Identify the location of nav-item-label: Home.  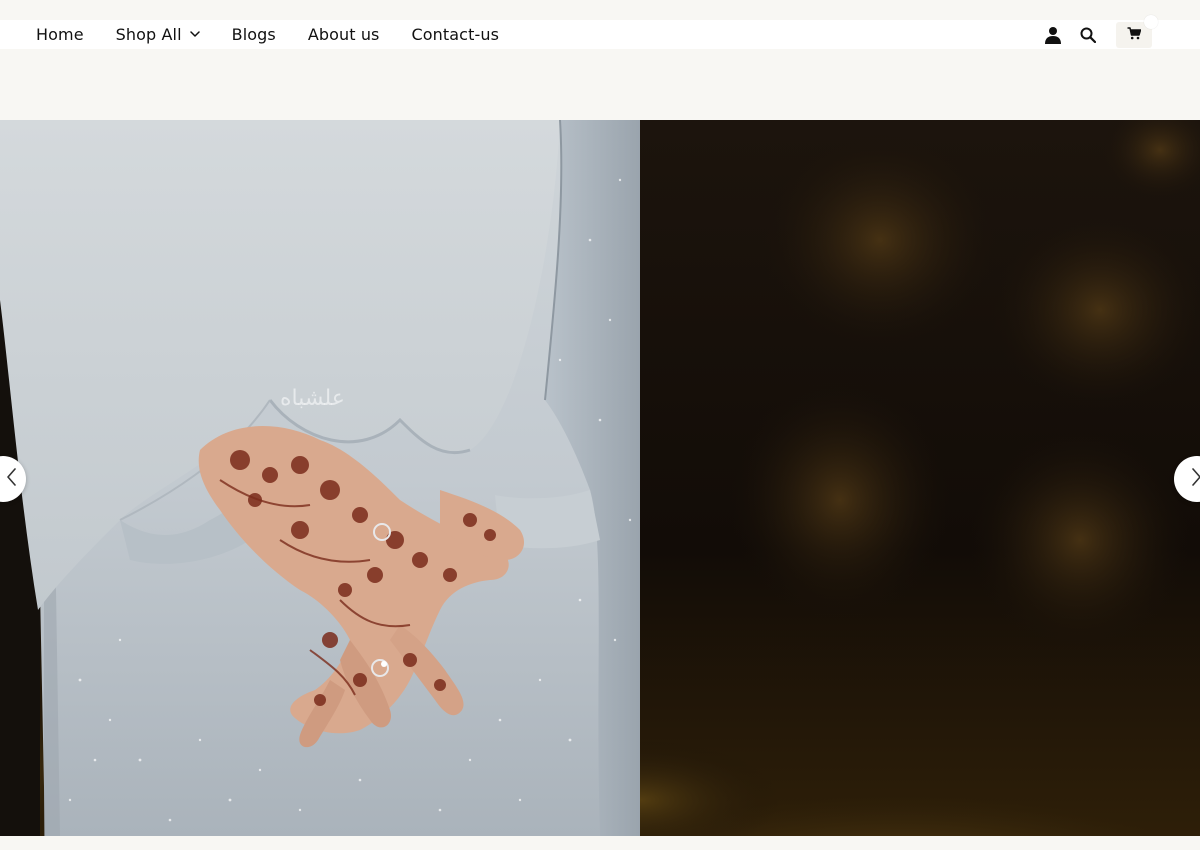
(60, 34).